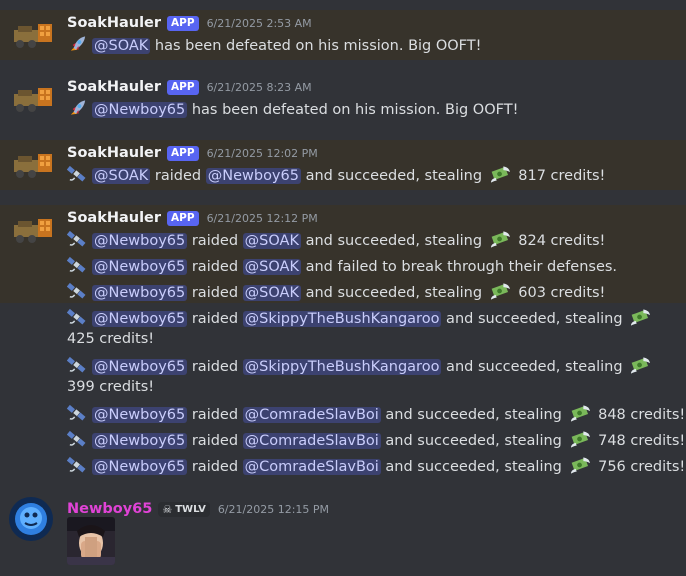 The width and height of the screenshot is (686, 576). What do you see at coordinates (262, 153) in the screenshot?
I see `timestamp: 6/21/2025 12:02 PM` at bounding box center [262, 153].